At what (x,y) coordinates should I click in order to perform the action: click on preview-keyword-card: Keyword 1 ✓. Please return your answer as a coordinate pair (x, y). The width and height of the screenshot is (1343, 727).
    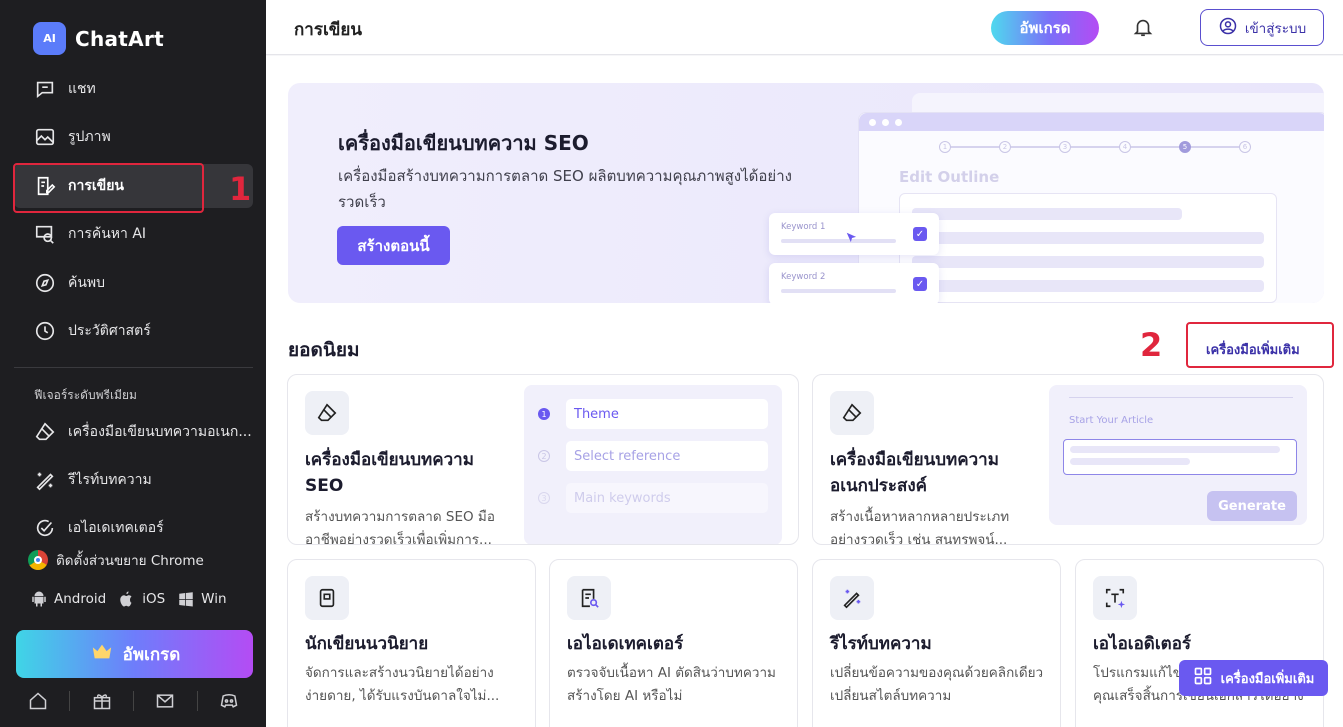
    Looking at the image, I should click on (854, 234).